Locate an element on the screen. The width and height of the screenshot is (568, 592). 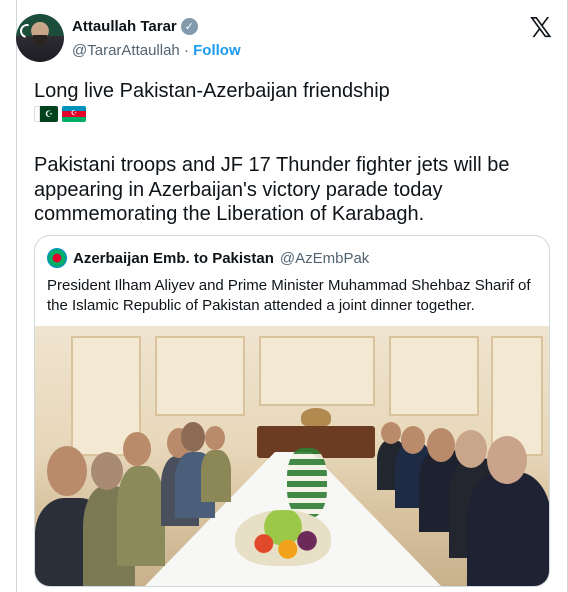
guest-right-3-head is located at coordinates (441, 445).